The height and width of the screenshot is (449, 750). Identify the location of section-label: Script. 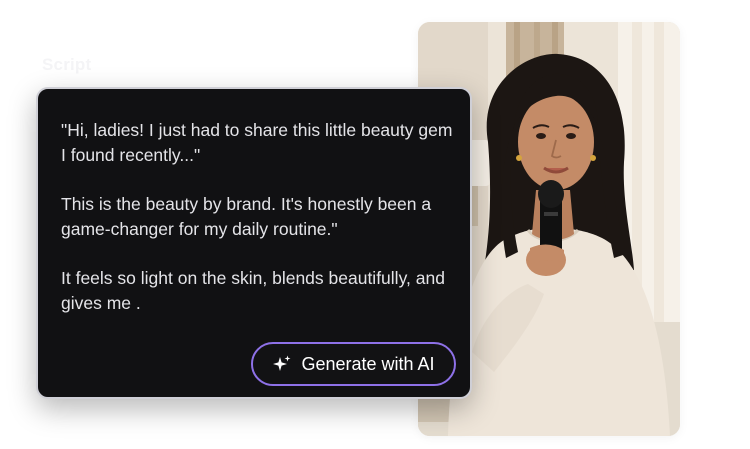
(67, 64).